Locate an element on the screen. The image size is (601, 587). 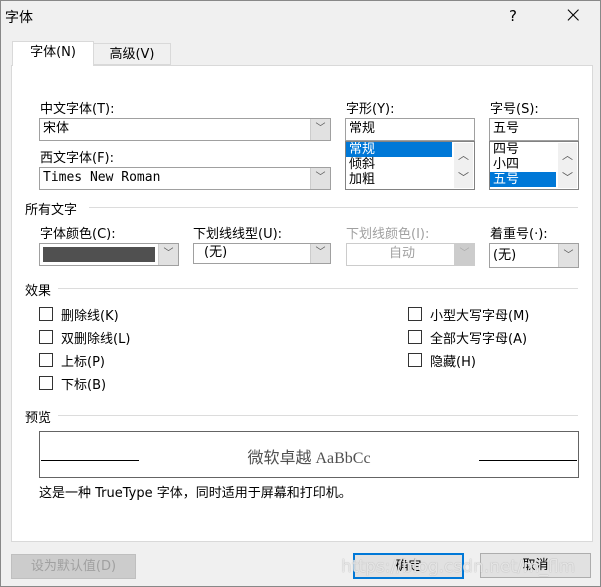
preview-description: 这是一种 TrueType 字体，同时适用于屏幕和打印机。 is located at coordinates (195, 493).